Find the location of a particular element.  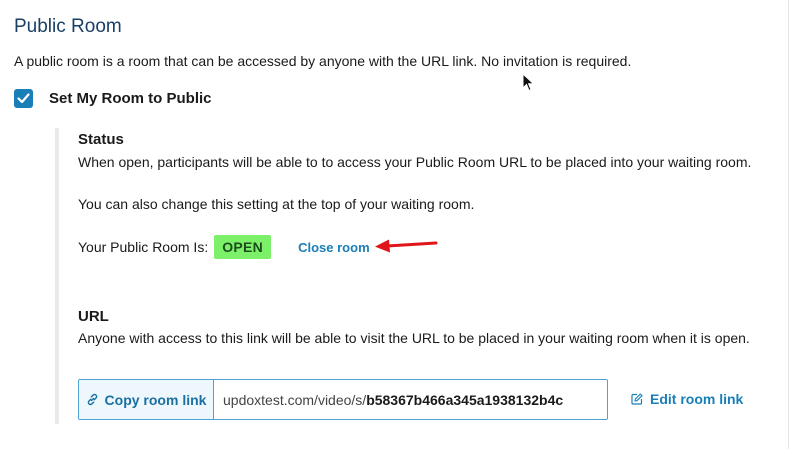

edit-room-link-label: Edit room link is located at coordinates (697, 399).